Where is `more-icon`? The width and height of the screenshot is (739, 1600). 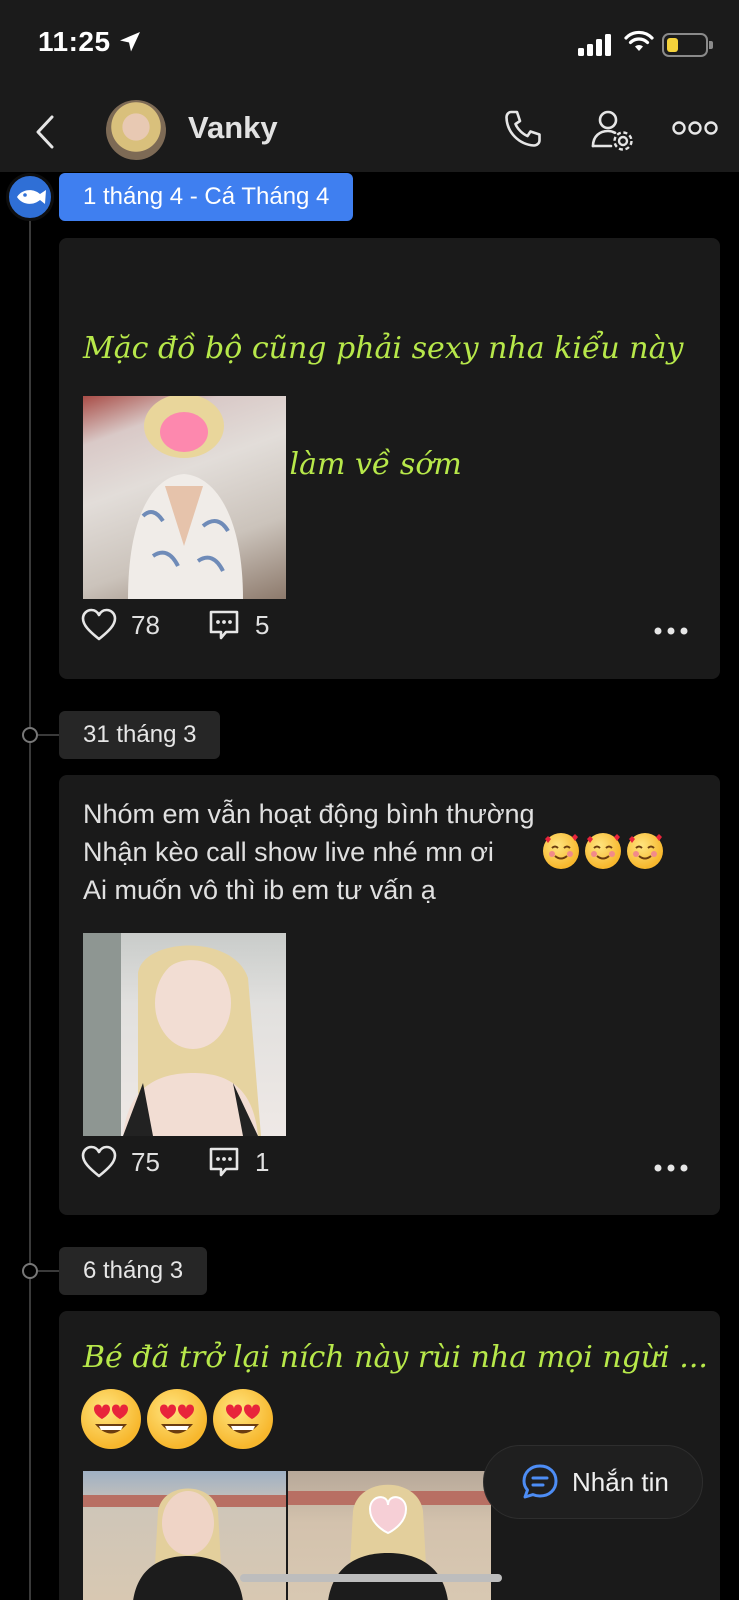 more-icon is located at coordinates (695, 128).